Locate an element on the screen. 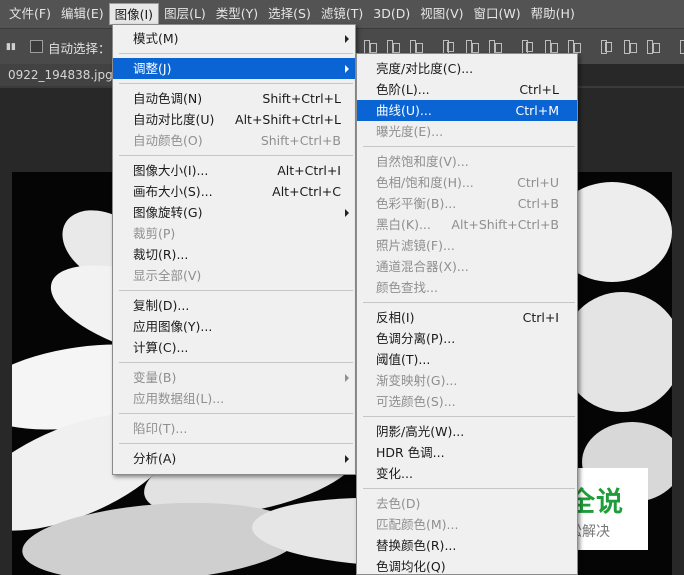 This screenshot has width=684, height=575. auto-select-checkbox is located at coordinates (36, 46).